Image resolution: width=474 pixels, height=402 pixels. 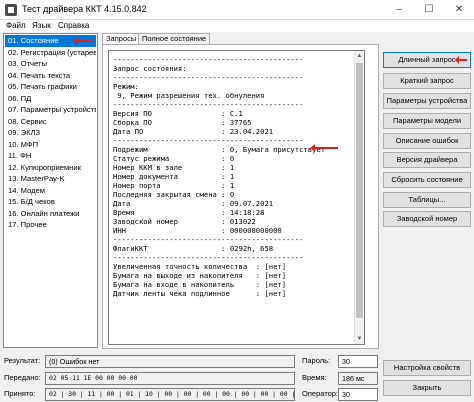 I want to click on menu-help: Справка, so click(x=73, y=26).